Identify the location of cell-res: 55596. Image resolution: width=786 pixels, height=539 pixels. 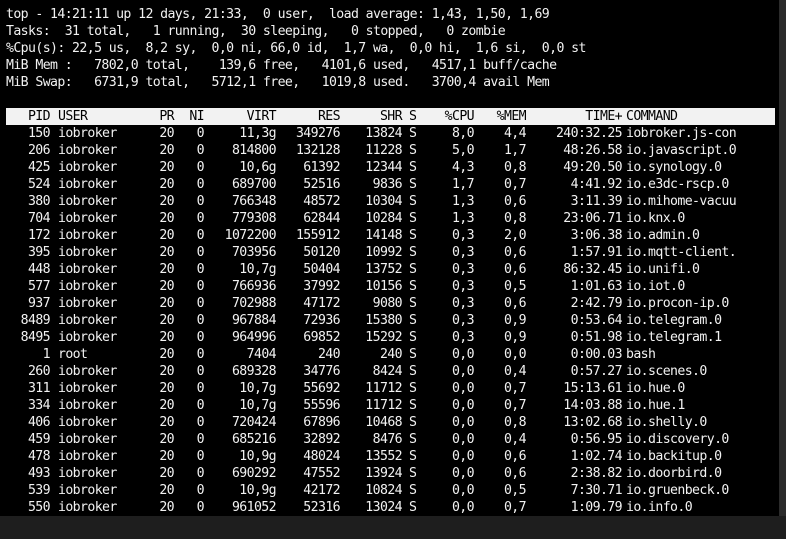
(321, 405).